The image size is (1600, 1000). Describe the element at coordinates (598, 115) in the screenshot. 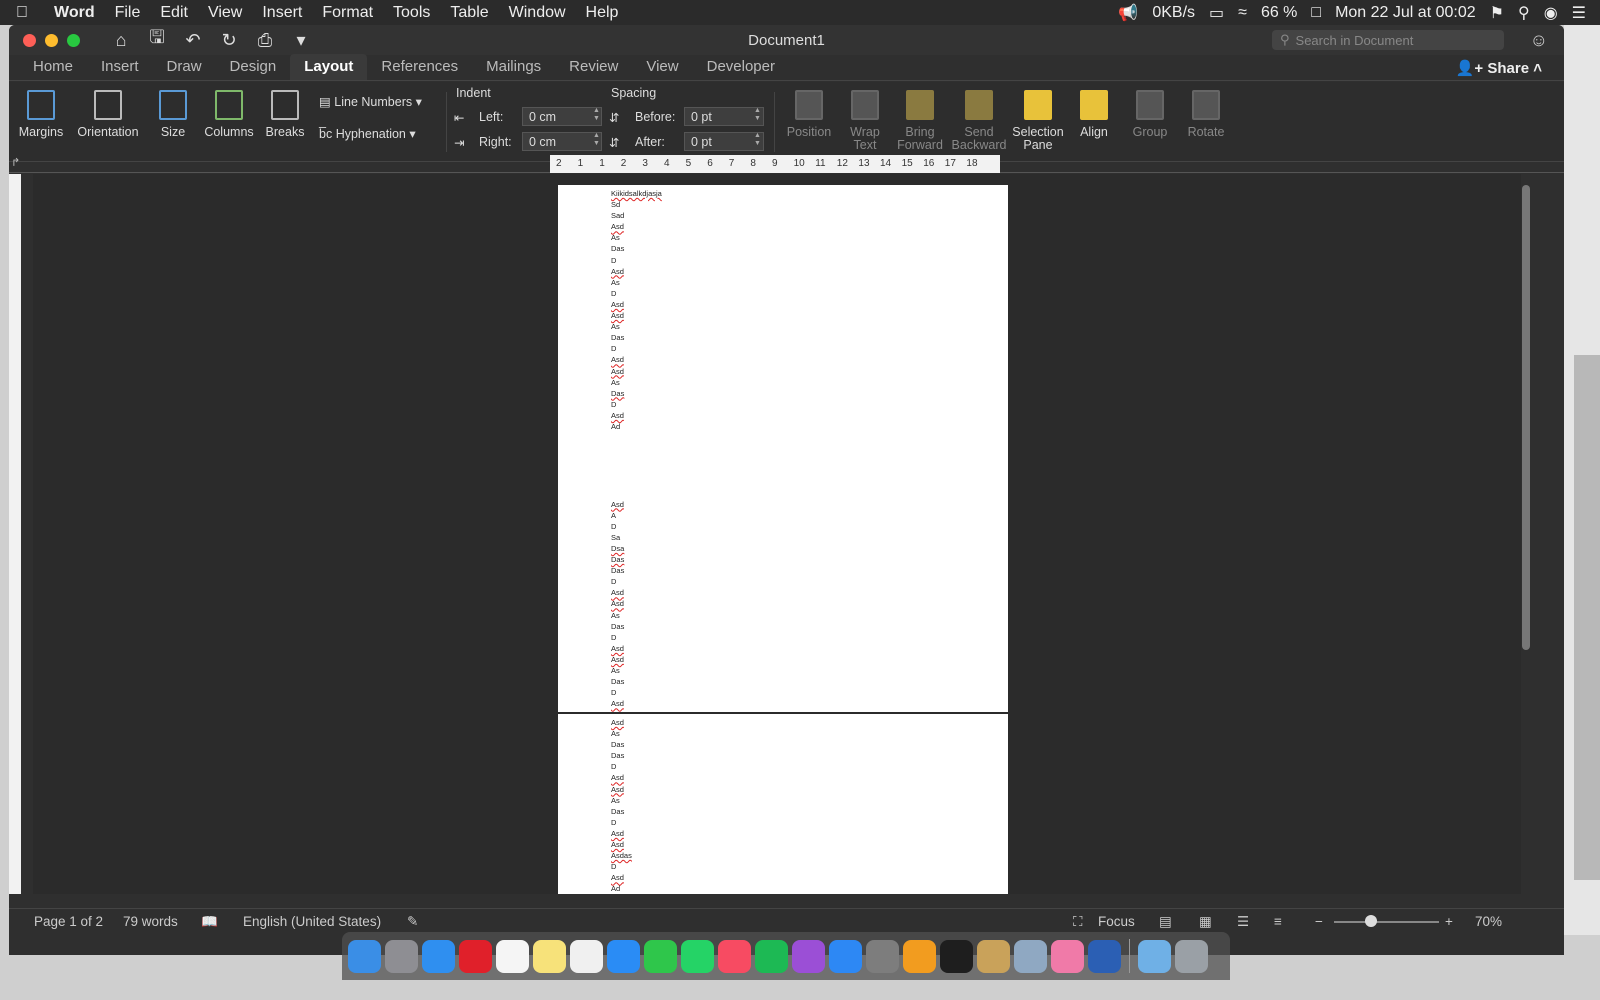

I see `indent-left-stepper: ▲ ▼` at that location.